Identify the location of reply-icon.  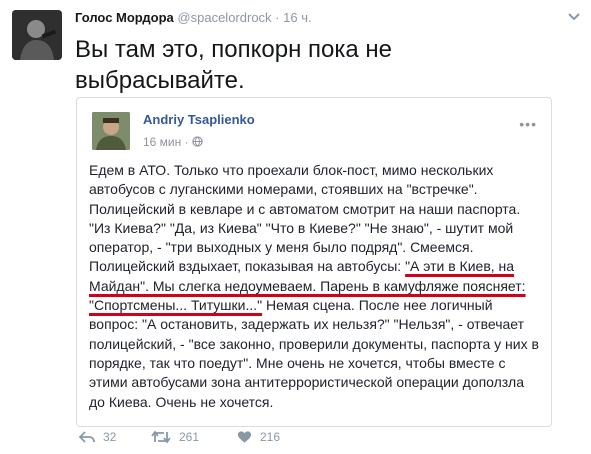
(87, 437).